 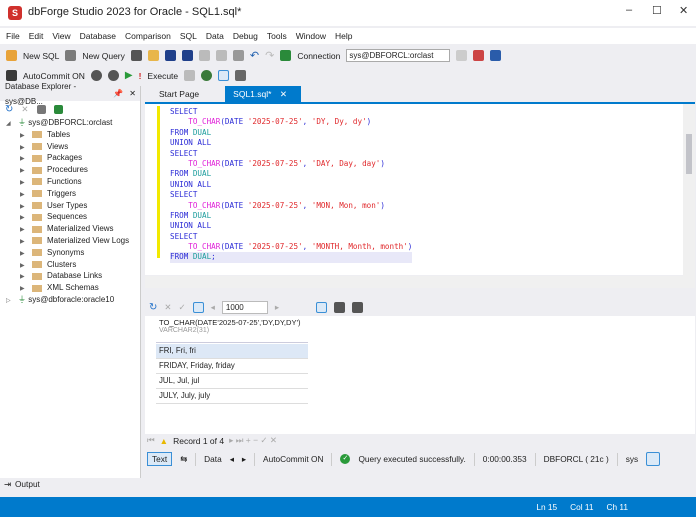 What do you see at coordinates (683, 10) in the screenshot?
I see `close-button: ✕` at bounding box center [683, 10].